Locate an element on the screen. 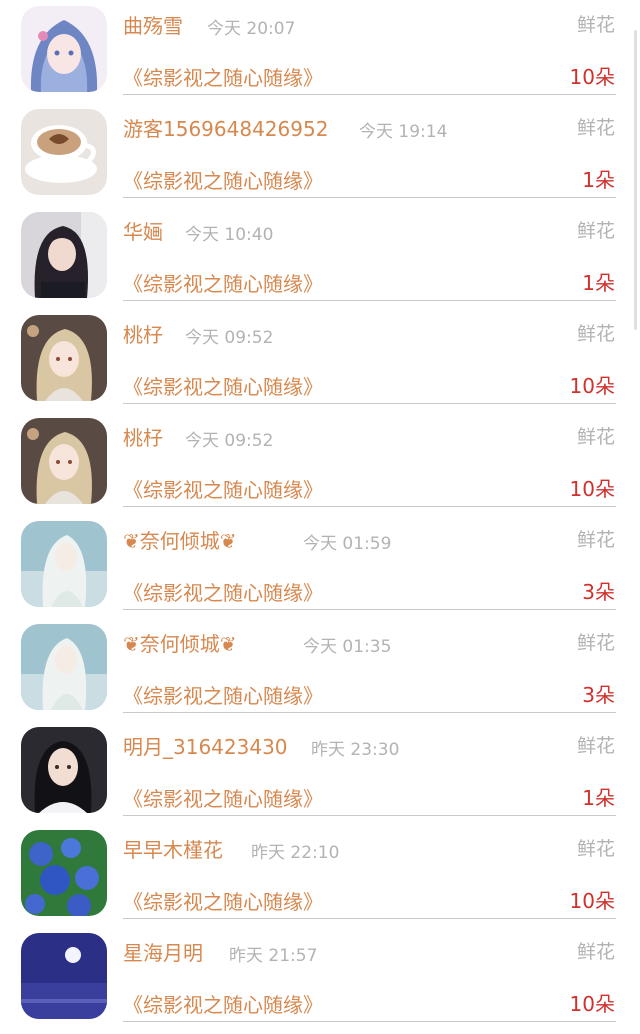 The width and height of the screenshot is (640, 1034). send-time: 今天 10:40 is located at coordinates (229, 235).